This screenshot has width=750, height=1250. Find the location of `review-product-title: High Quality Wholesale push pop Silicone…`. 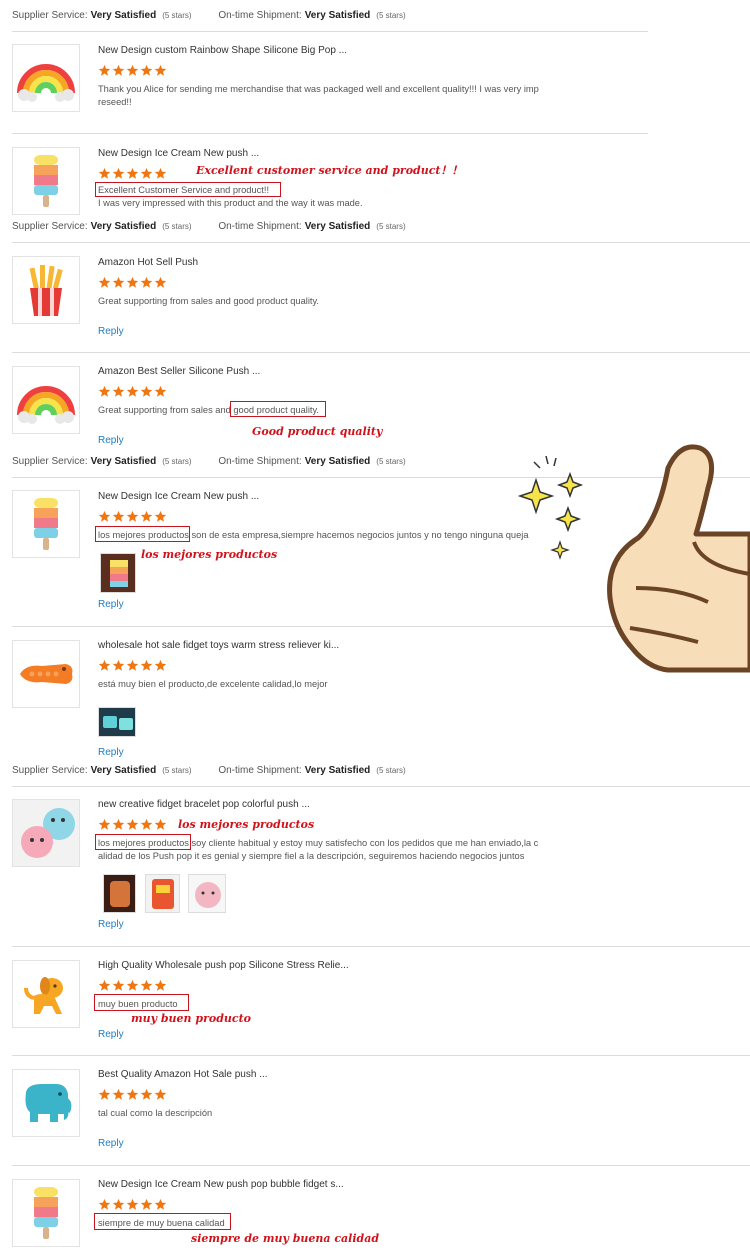

review-product-title: High Quality Wholesale push pop Silicone… is located at coordinates (223, 965).